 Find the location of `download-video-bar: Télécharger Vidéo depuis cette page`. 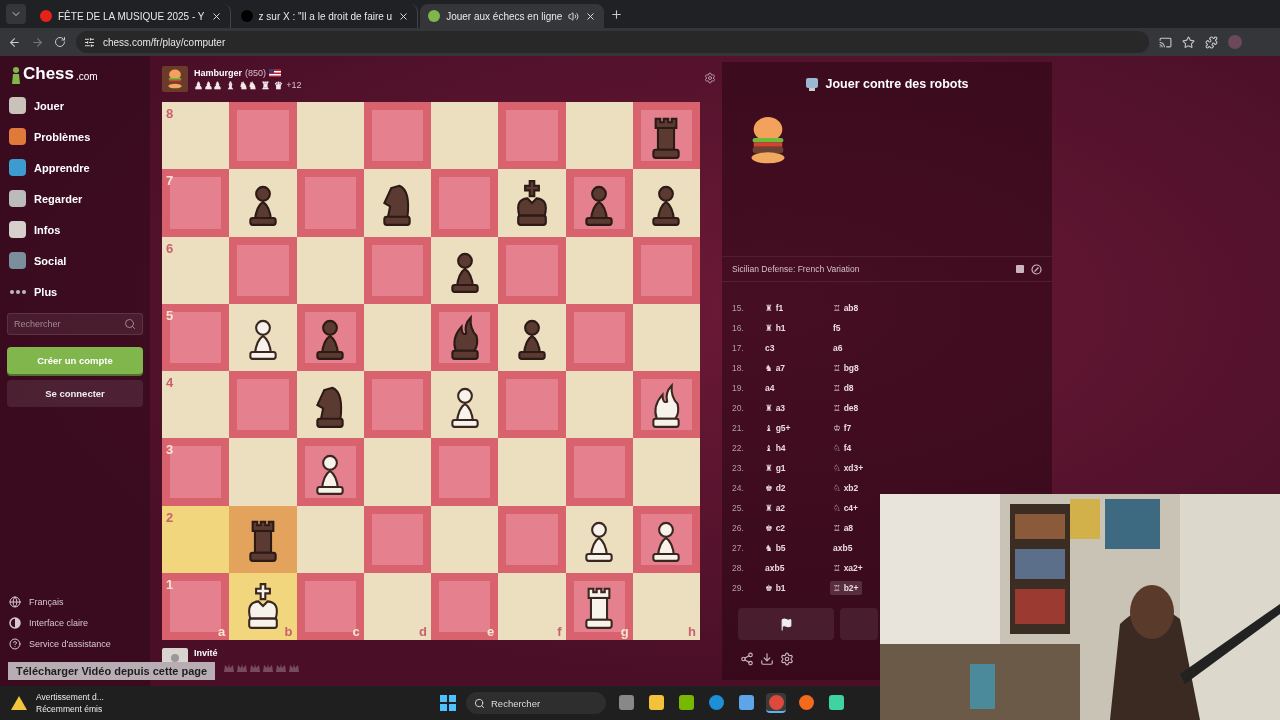

download-video-bar: Télécharger Vidéo depuis cette page is located at coordinates (112, 671).